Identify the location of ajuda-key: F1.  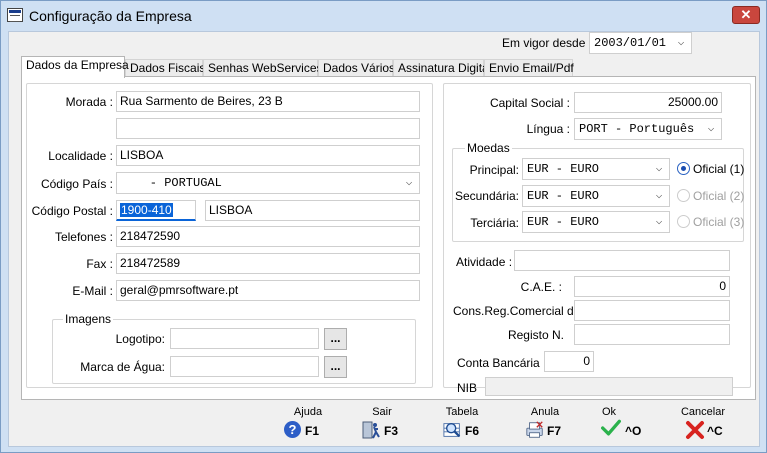
(312, 431).